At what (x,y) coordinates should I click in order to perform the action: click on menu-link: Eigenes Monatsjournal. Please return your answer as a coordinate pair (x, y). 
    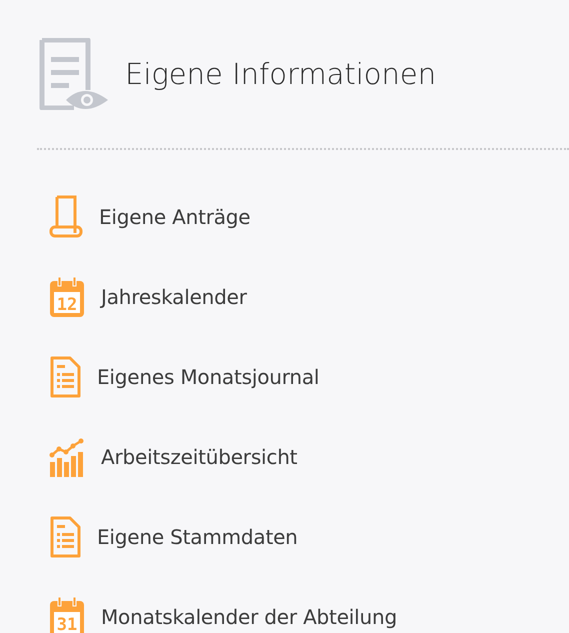
    Looking at the image, I should click on (208, 377).